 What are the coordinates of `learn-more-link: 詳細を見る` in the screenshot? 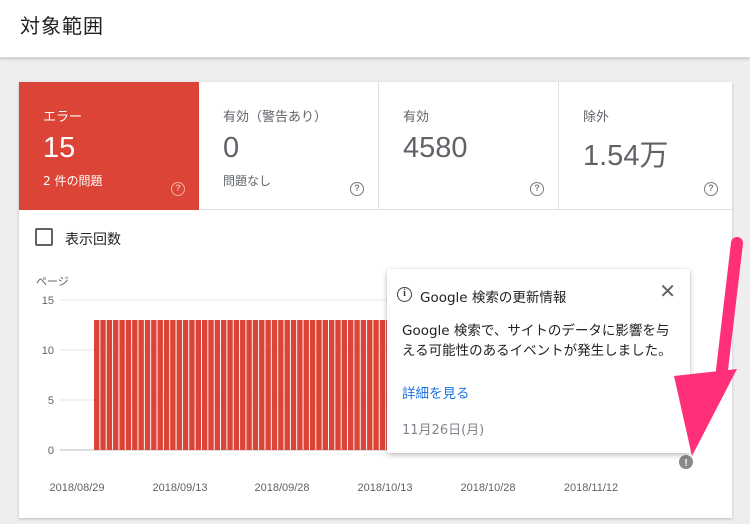 It's located at (436, 392).